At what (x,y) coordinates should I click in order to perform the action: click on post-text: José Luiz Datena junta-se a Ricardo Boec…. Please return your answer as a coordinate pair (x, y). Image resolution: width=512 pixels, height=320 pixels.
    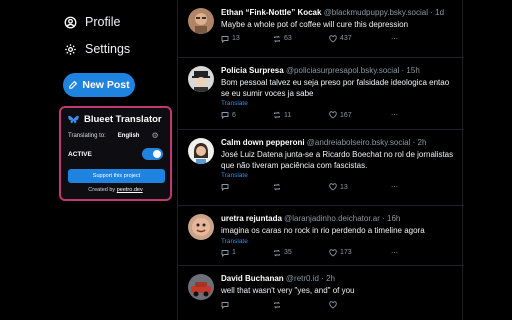
    Looking at the image, I should click on (337, 160).